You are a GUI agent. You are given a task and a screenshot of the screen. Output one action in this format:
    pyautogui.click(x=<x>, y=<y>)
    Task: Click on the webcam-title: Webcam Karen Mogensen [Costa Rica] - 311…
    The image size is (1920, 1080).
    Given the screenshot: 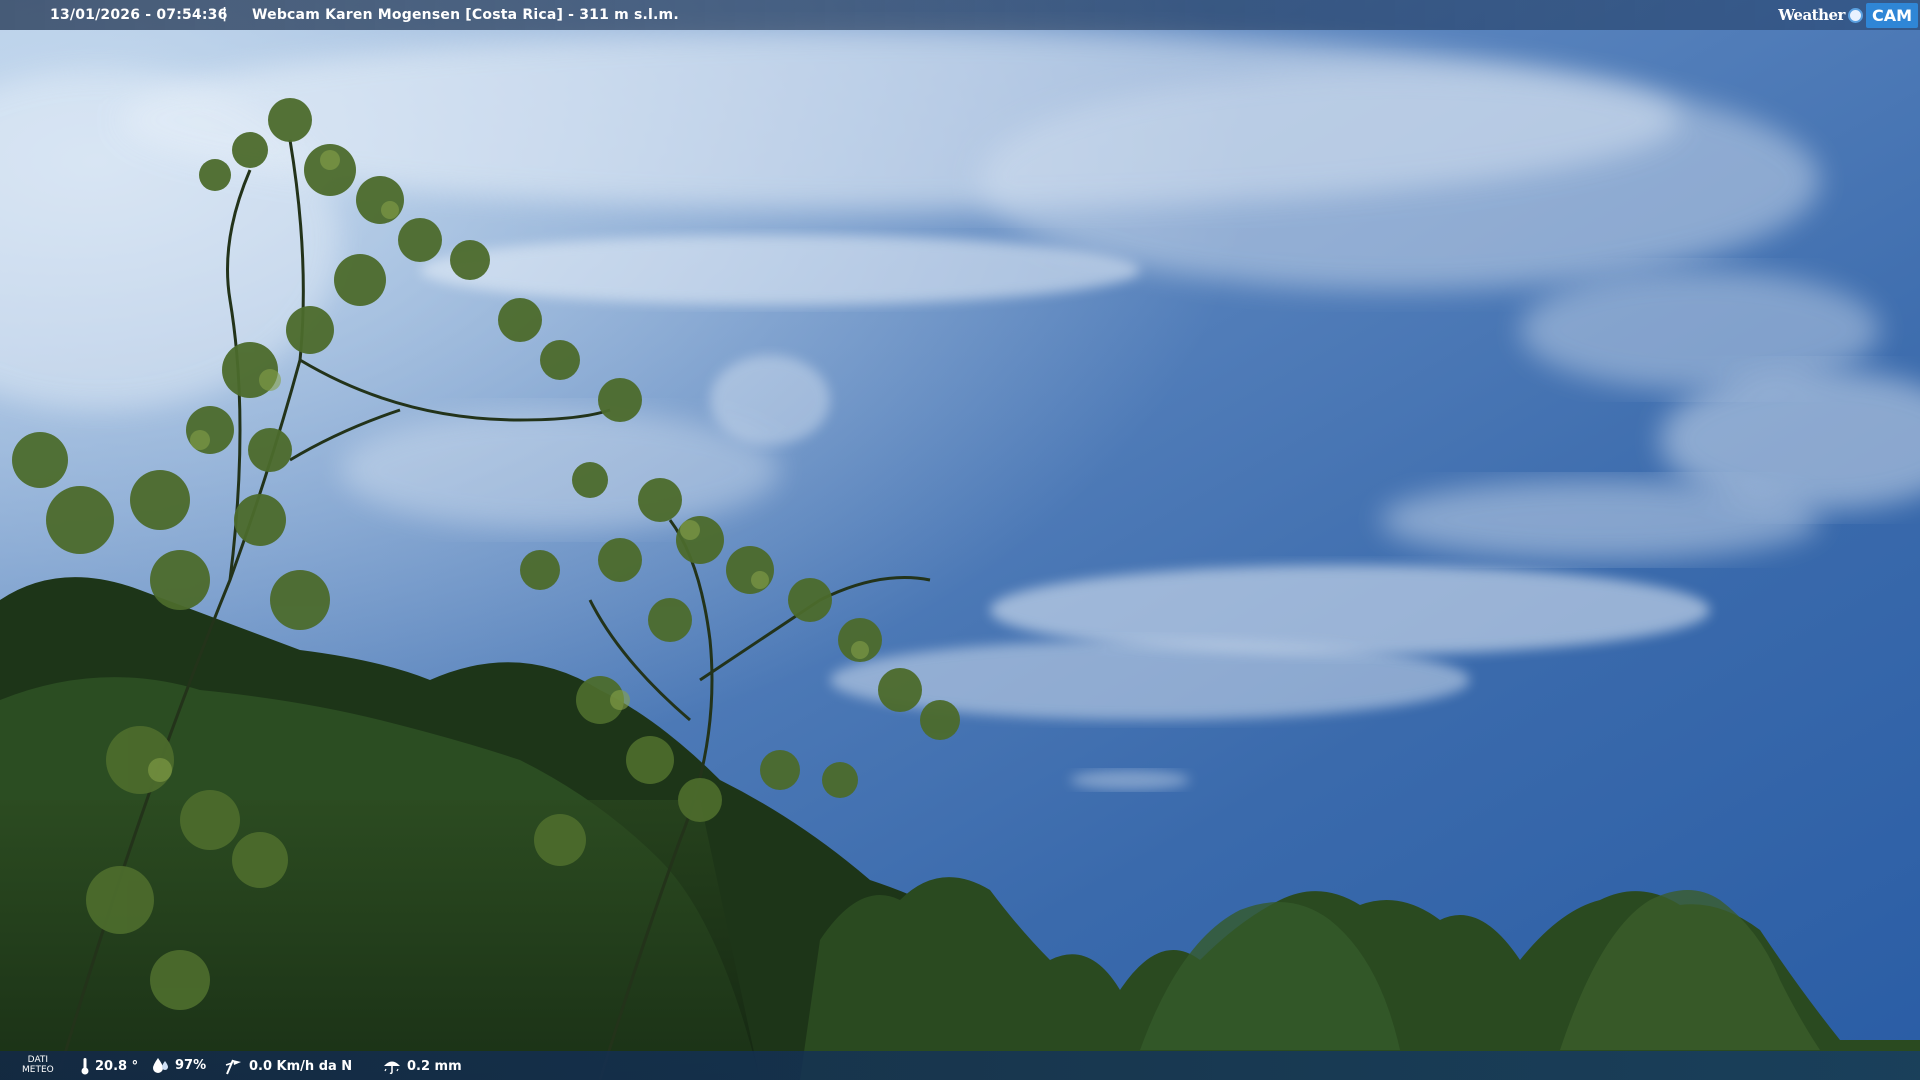 What is the action you would take?
    pyautogui.click(x=465, y=15)
    